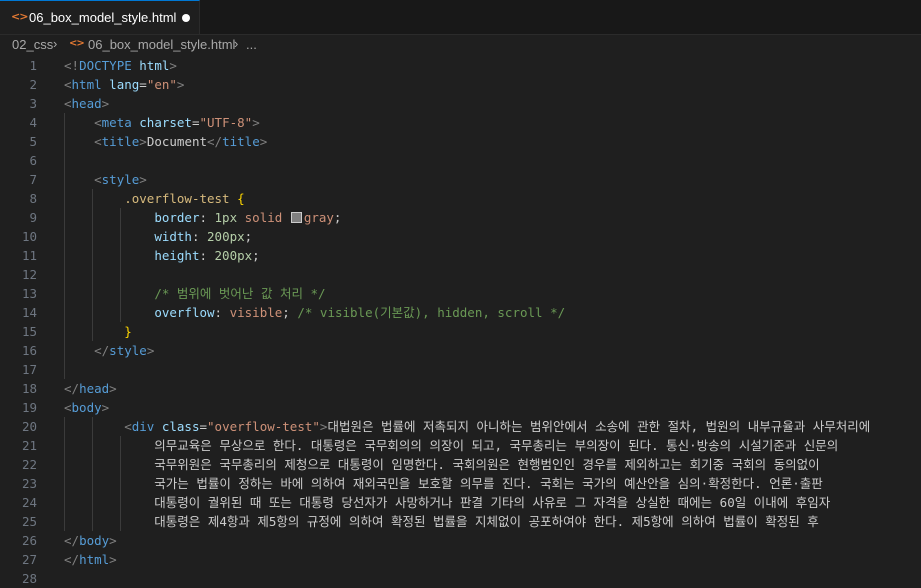 The height and width of the screenshot is (588, 921). What do you see at coordinates (318, 217) in the screenshot?
I see `code-token: gray` at bounding box center [318, 217].